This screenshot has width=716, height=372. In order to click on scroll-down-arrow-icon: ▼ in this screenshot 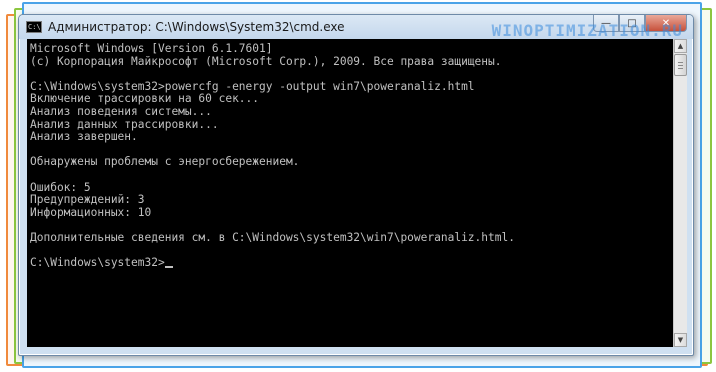, I will do `click(680, 340)`.